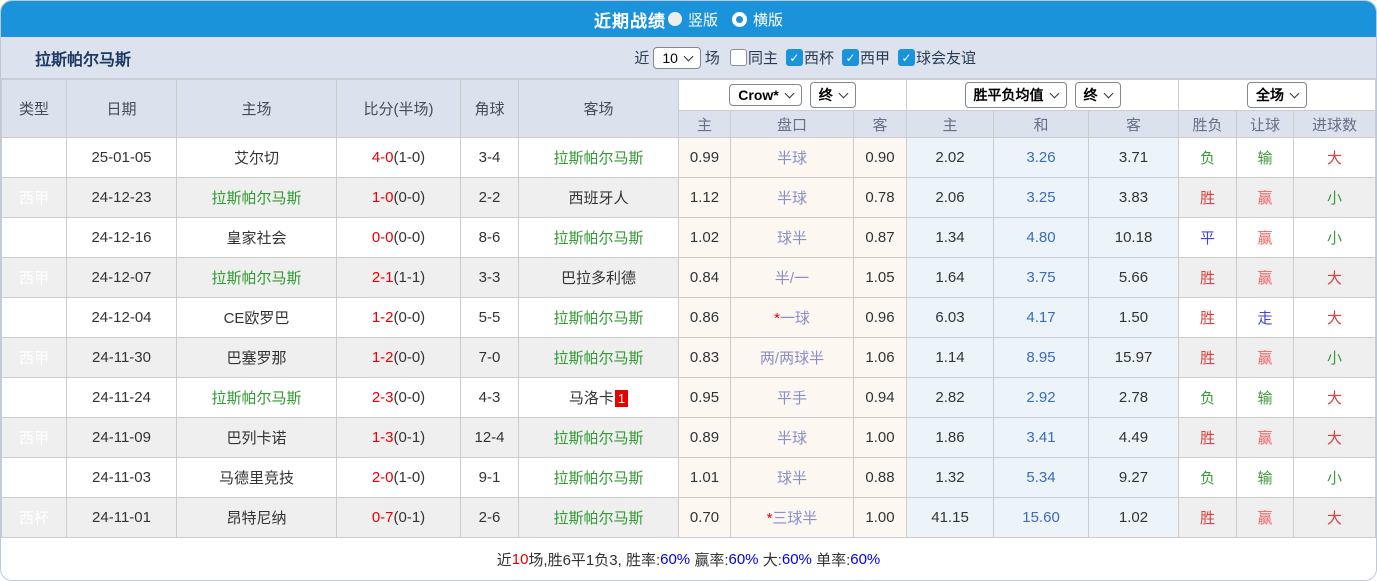 This screenshot has width=1377, height=581. Describe the element at coordinates (256, 108) in the screenshot. I see `col-header-home: 主场` at that location.